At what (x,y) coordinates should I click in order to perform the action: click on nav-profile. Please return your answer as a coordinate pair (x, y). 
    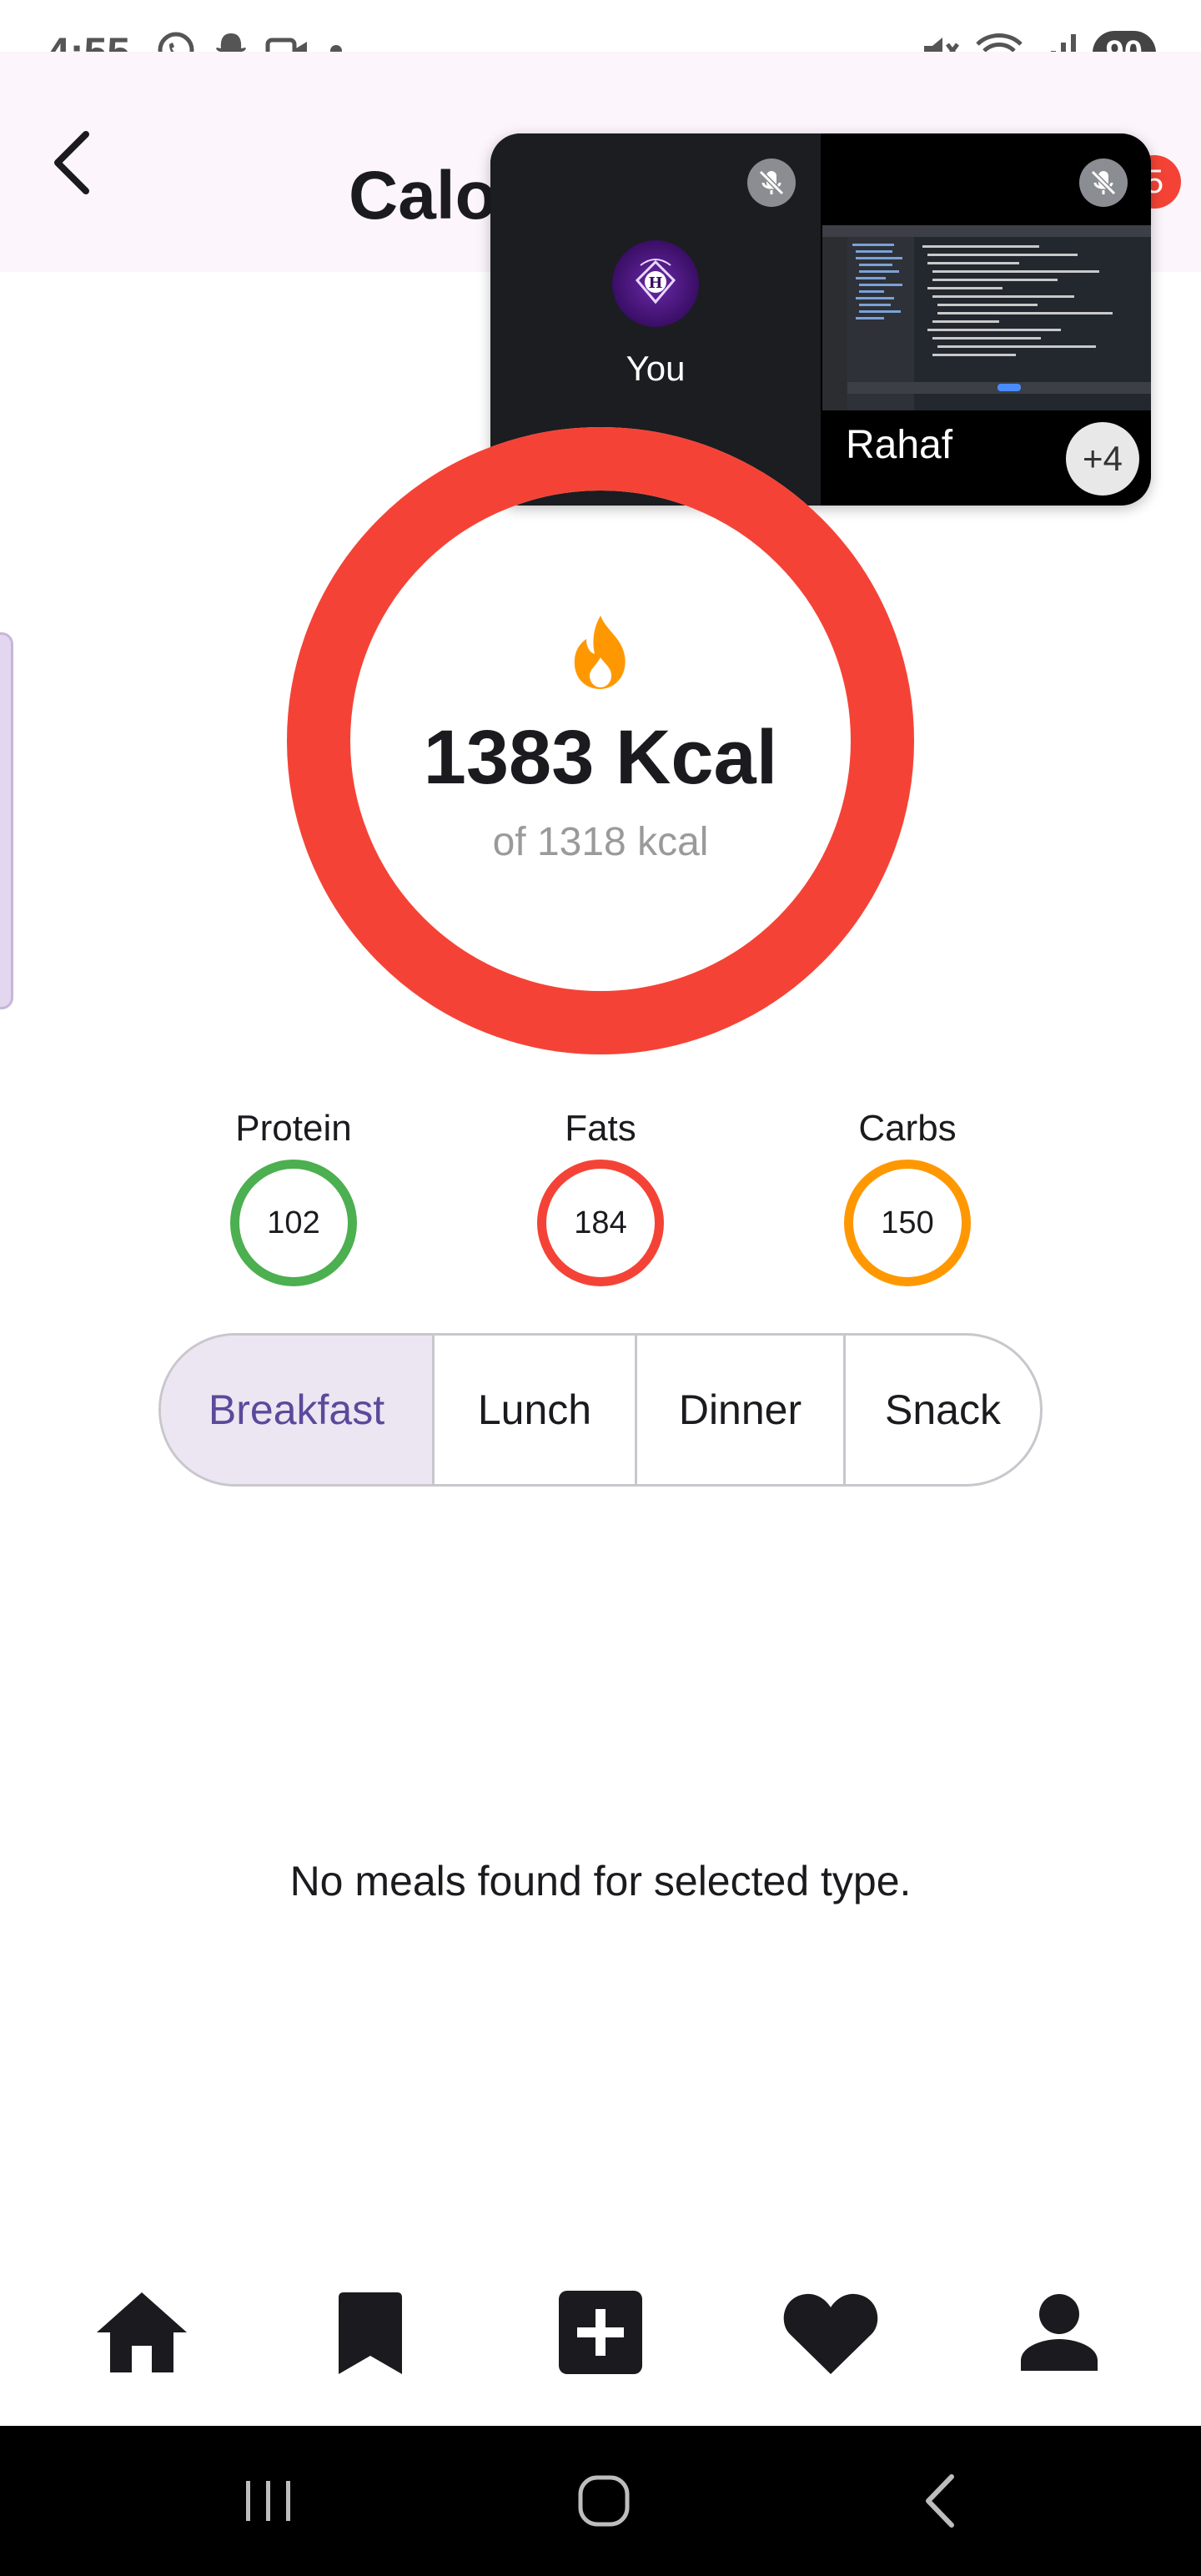
    Looking at the image, I should click on (1059, 2332).